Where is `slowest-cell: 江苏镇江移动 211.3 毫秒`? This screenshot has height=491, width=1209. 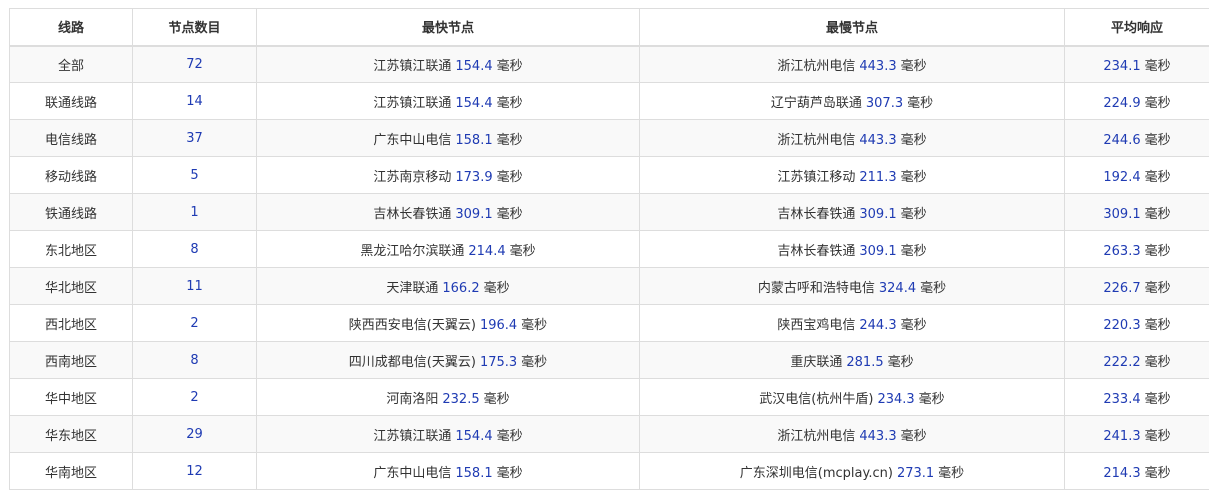
slowest-cell: 江苏镇江移动 211.3 毫秒 is located at coordinates (852, 175).